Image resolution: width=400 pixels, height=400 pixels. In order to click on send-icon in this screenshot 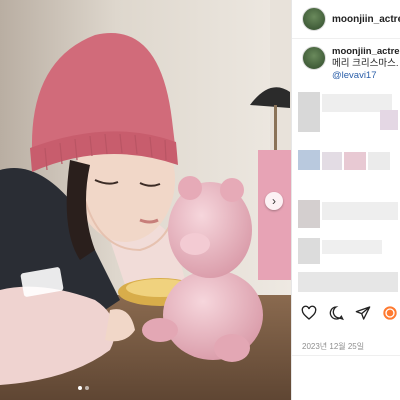, I will do `click(363, 313)`.